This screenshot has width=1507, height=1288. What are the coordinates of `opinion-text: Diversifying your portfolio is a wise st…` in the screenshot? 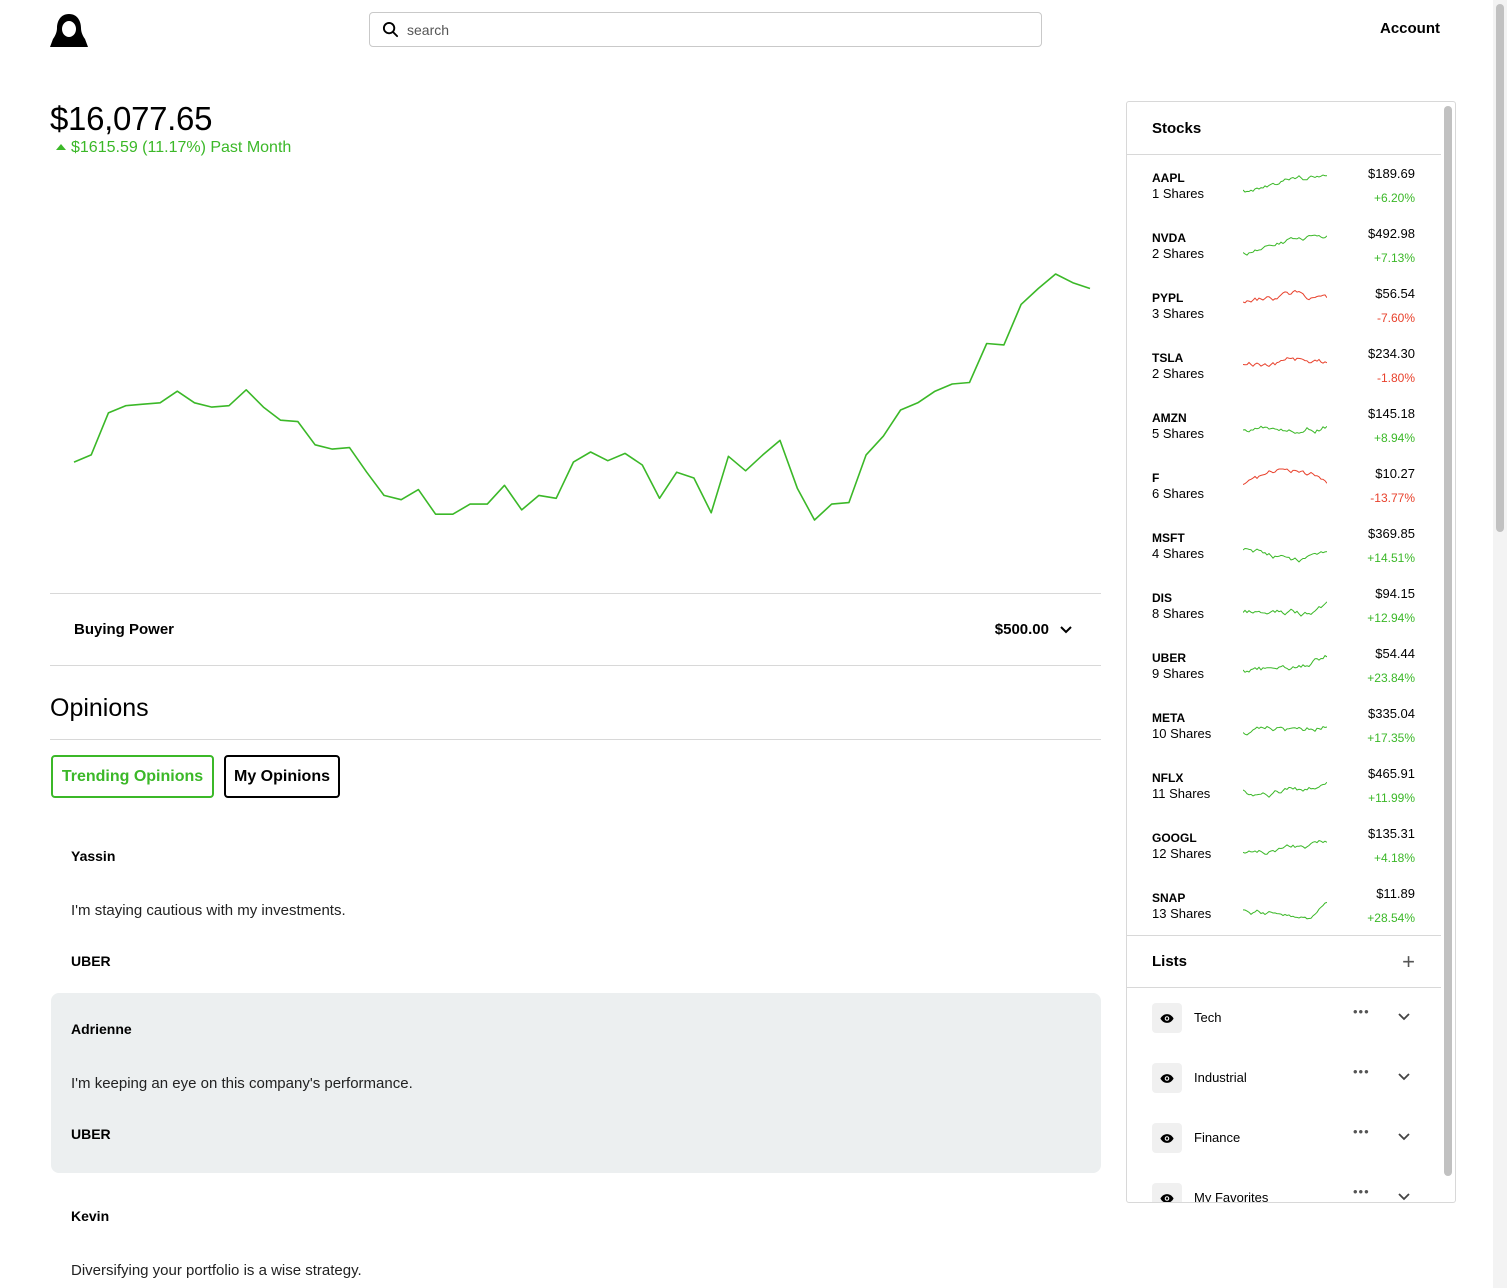 It's located at (216, 1270).